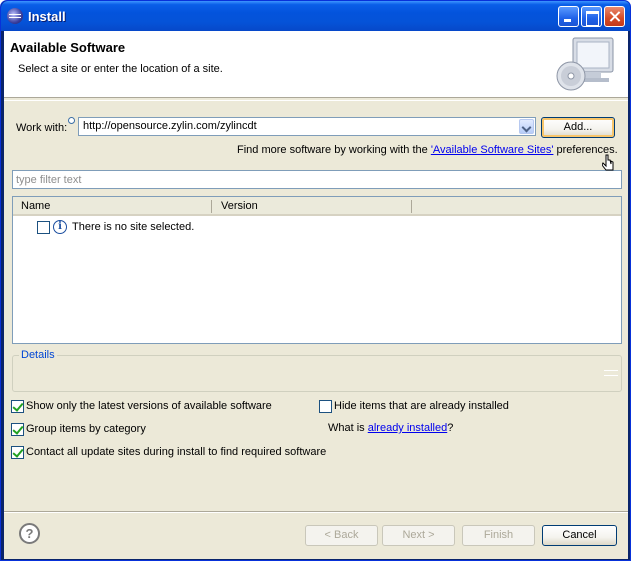  What do you see at coordinates (325, 406) in the screenshot?
I see `hide-installed-checkbox` at bounding box center [325, 406].